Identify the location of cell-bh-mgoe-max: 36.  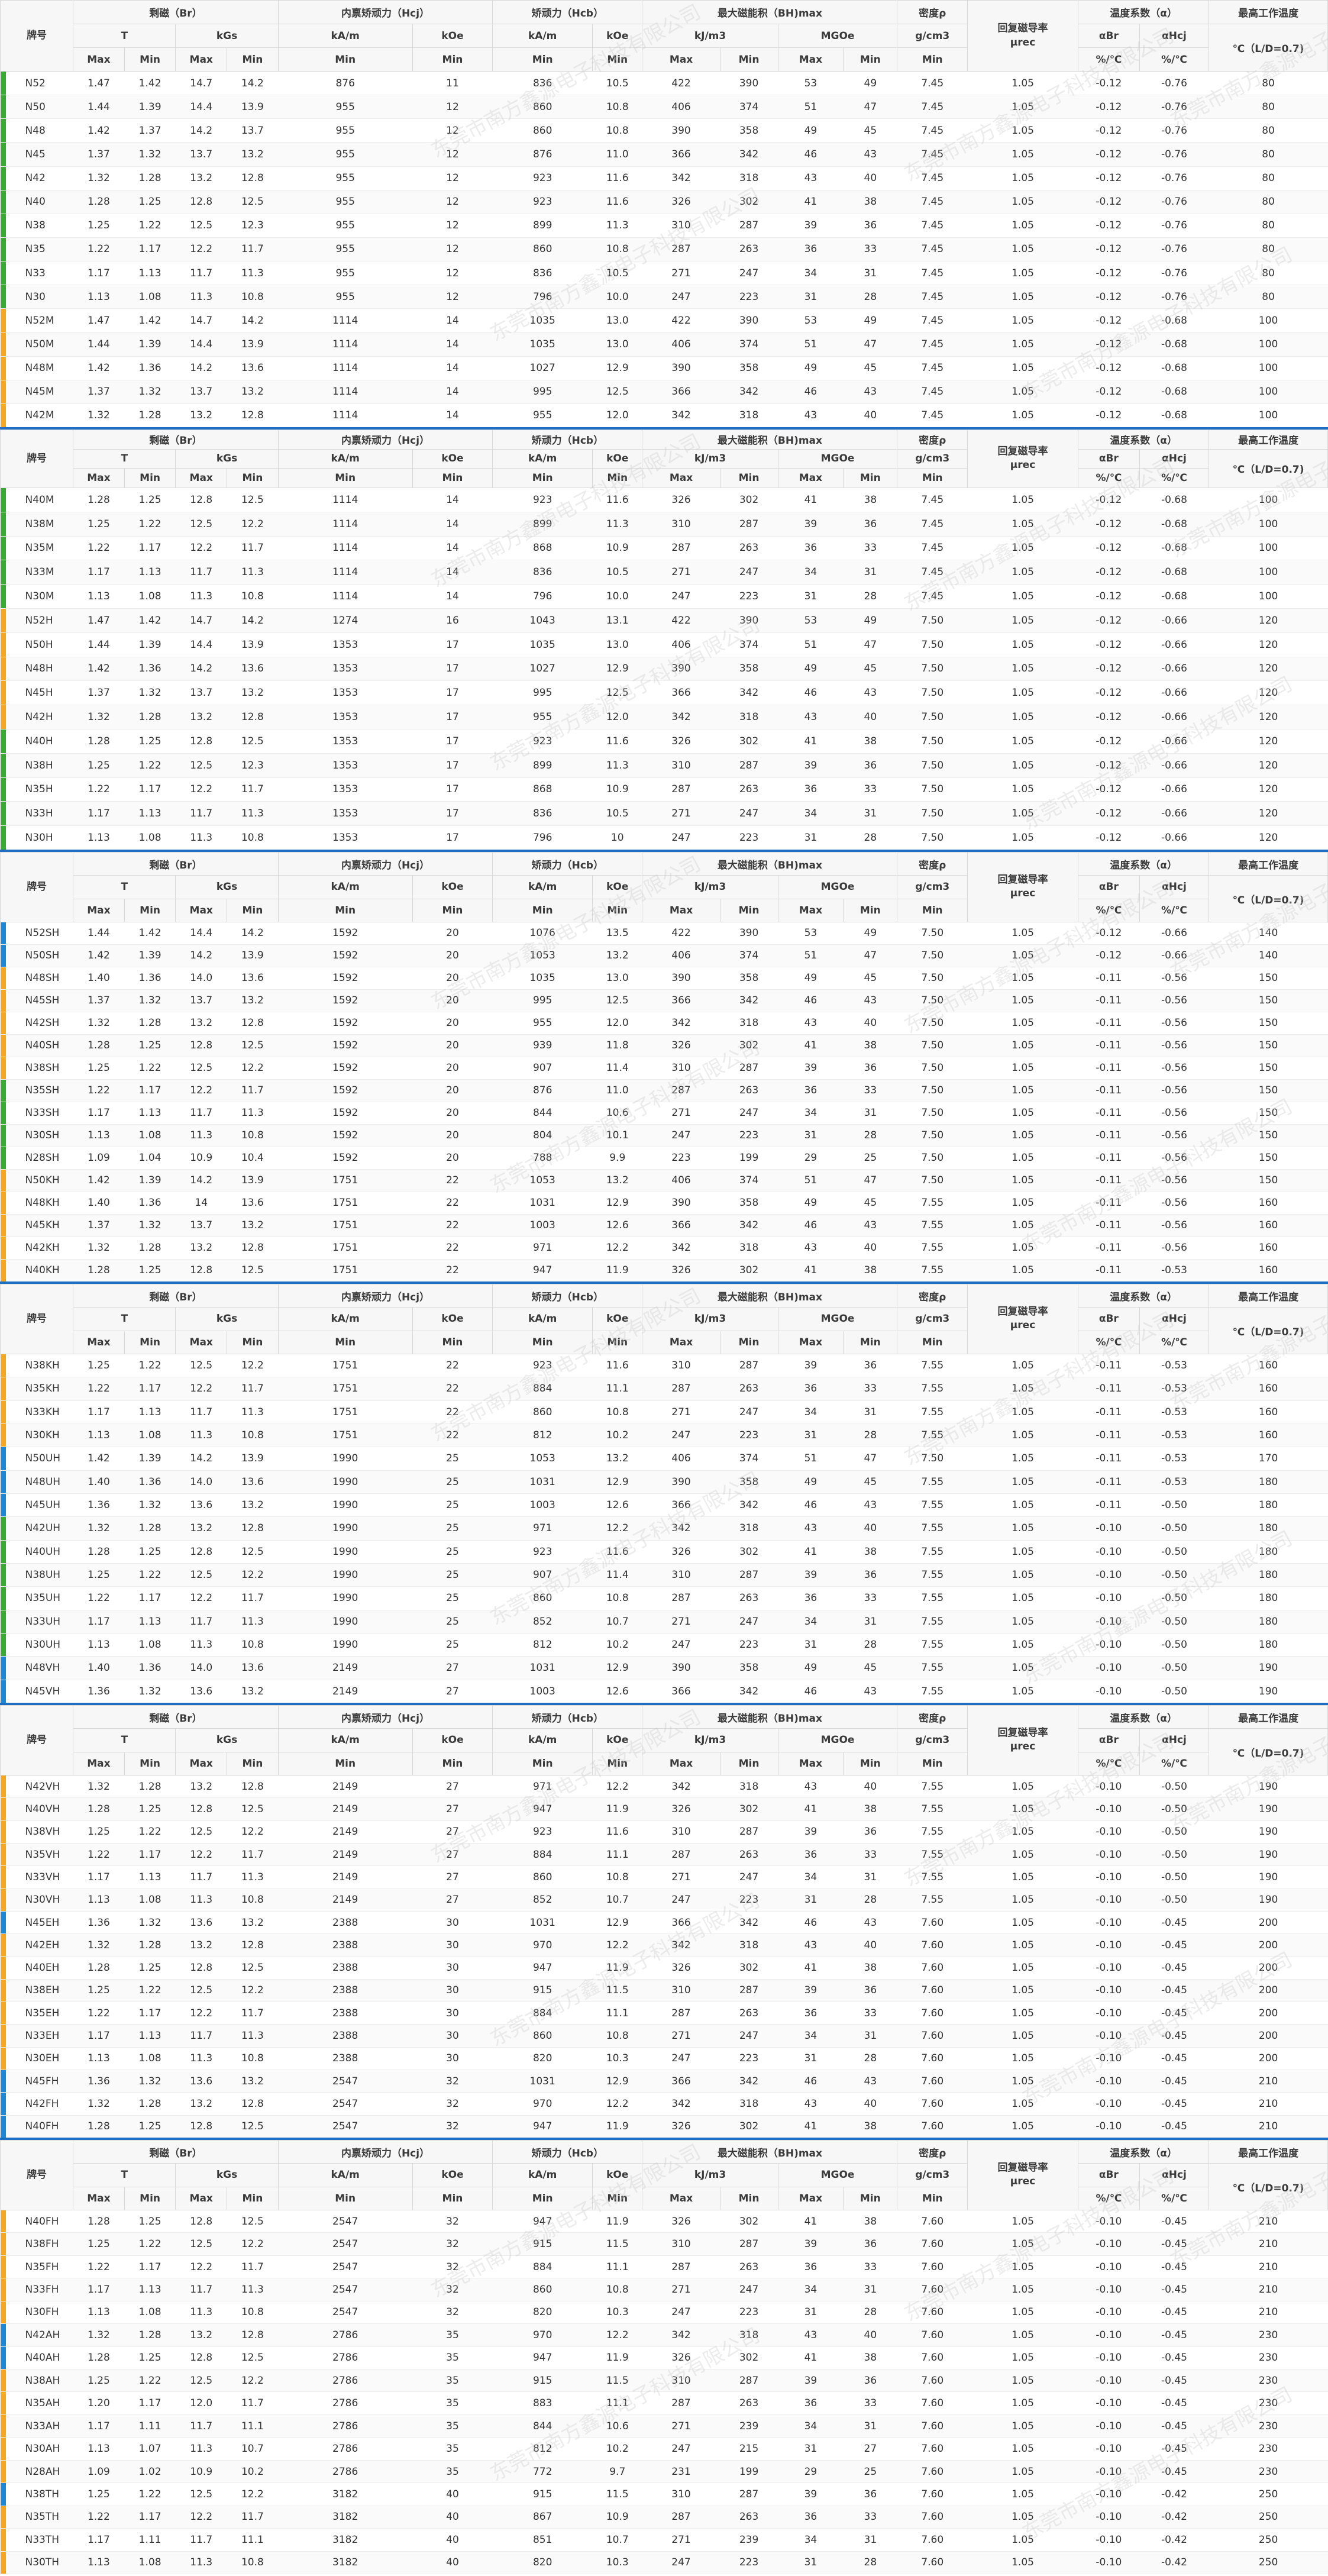
(811, 548).